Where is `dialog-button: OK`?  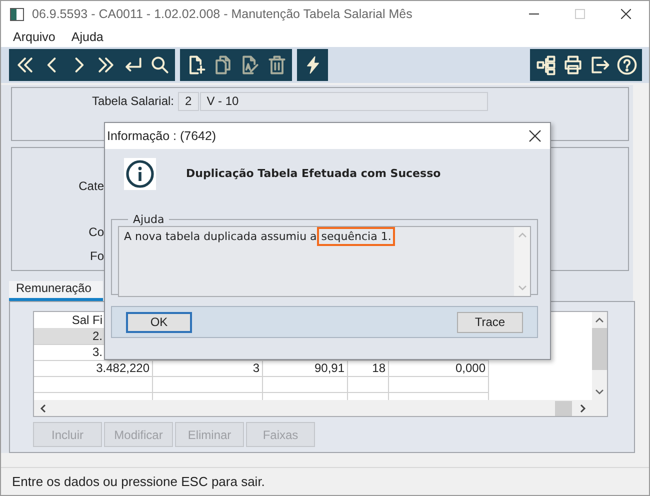
dialog-button: OK is located at coordinates (159, 322).